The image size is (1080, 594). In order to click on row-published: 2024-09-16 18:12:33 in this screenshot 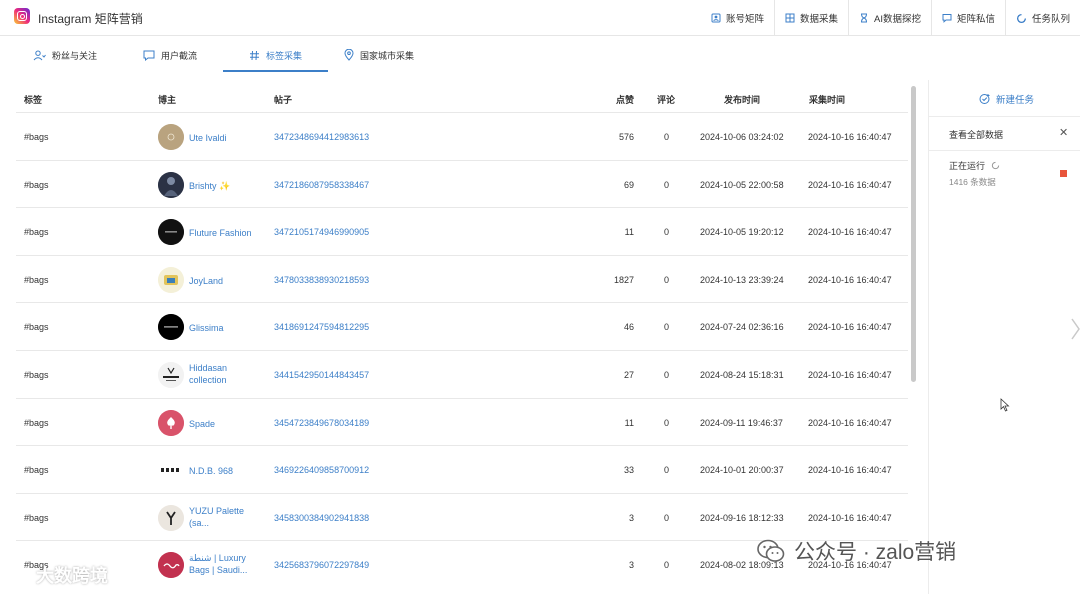, I will do `click(742, 517)`.